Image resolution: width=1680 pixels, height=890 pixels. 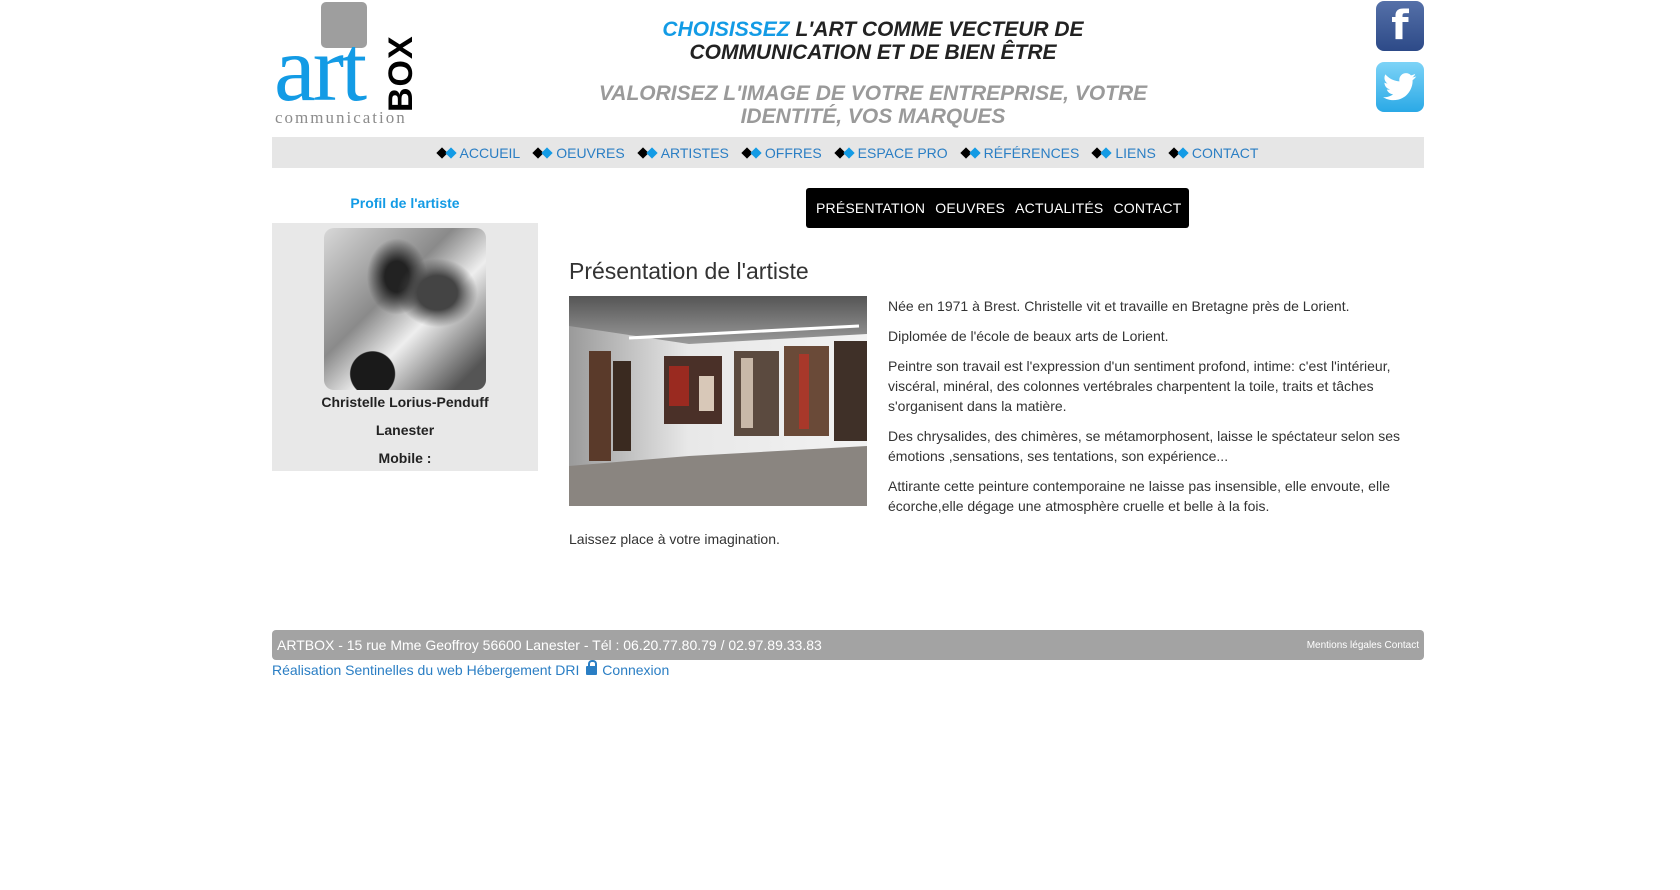 What do you see at coordinates (405, 458) in the screenshot?
I see `artist-mobile-label: Mobile :` at bounding box center [405, 458].